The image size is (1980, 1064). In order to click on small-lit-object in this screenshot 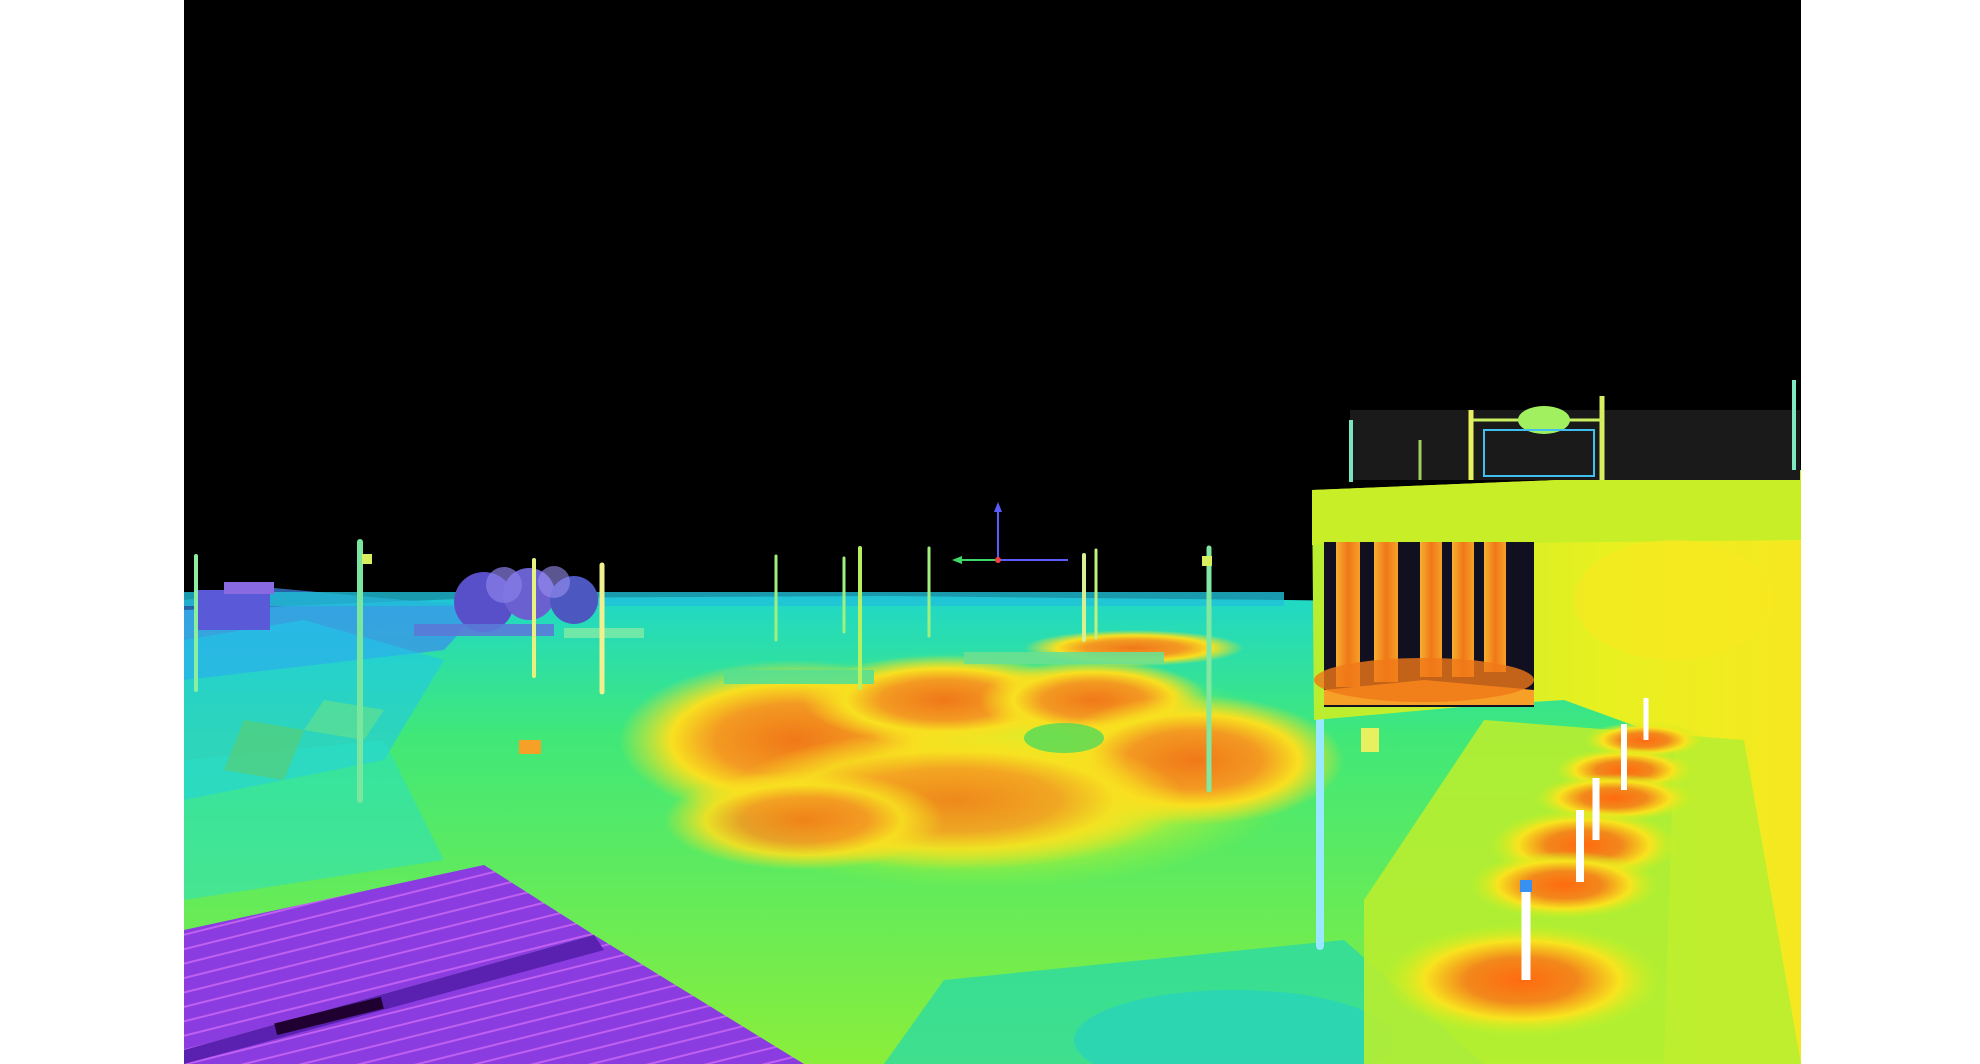, I will do `click(530, 747)`.